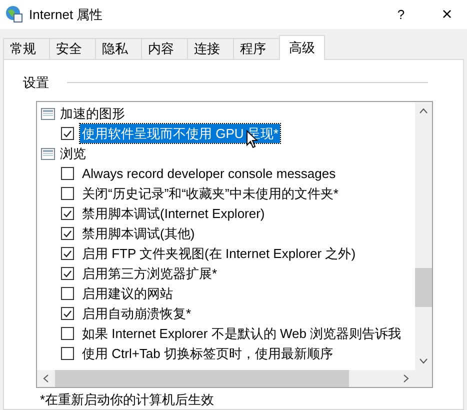 This screenshot has width=467, height=410. Describe the element at coordinates (36, 83) in the screenshot. I see `section-title: 设置` at that location.